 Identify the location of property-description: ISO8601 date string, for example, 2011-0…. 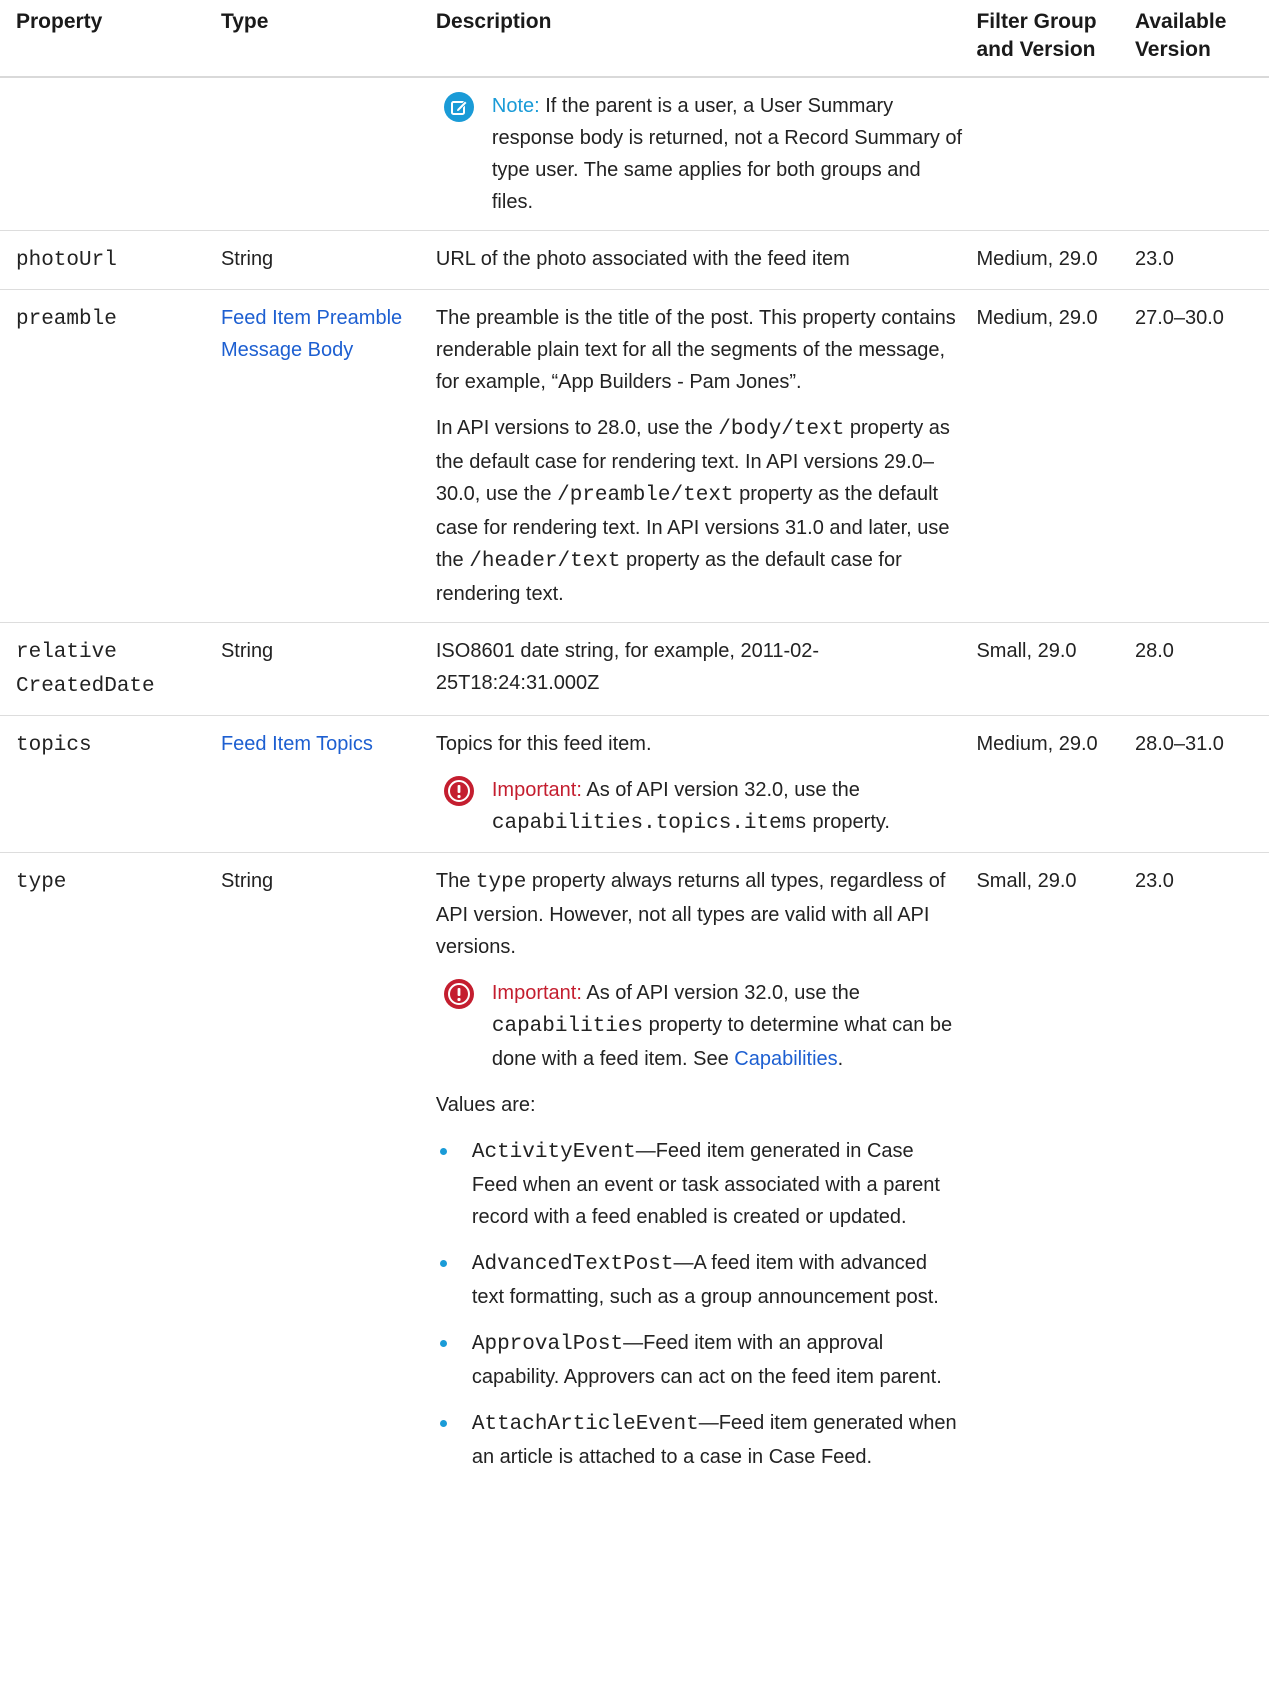
(700, 669).